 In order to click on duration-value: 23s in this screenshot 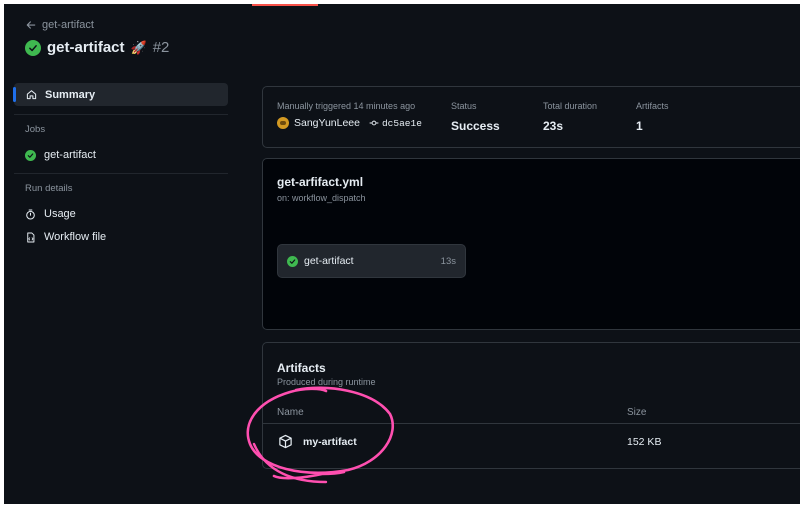, I will do `click(553, 126)`.